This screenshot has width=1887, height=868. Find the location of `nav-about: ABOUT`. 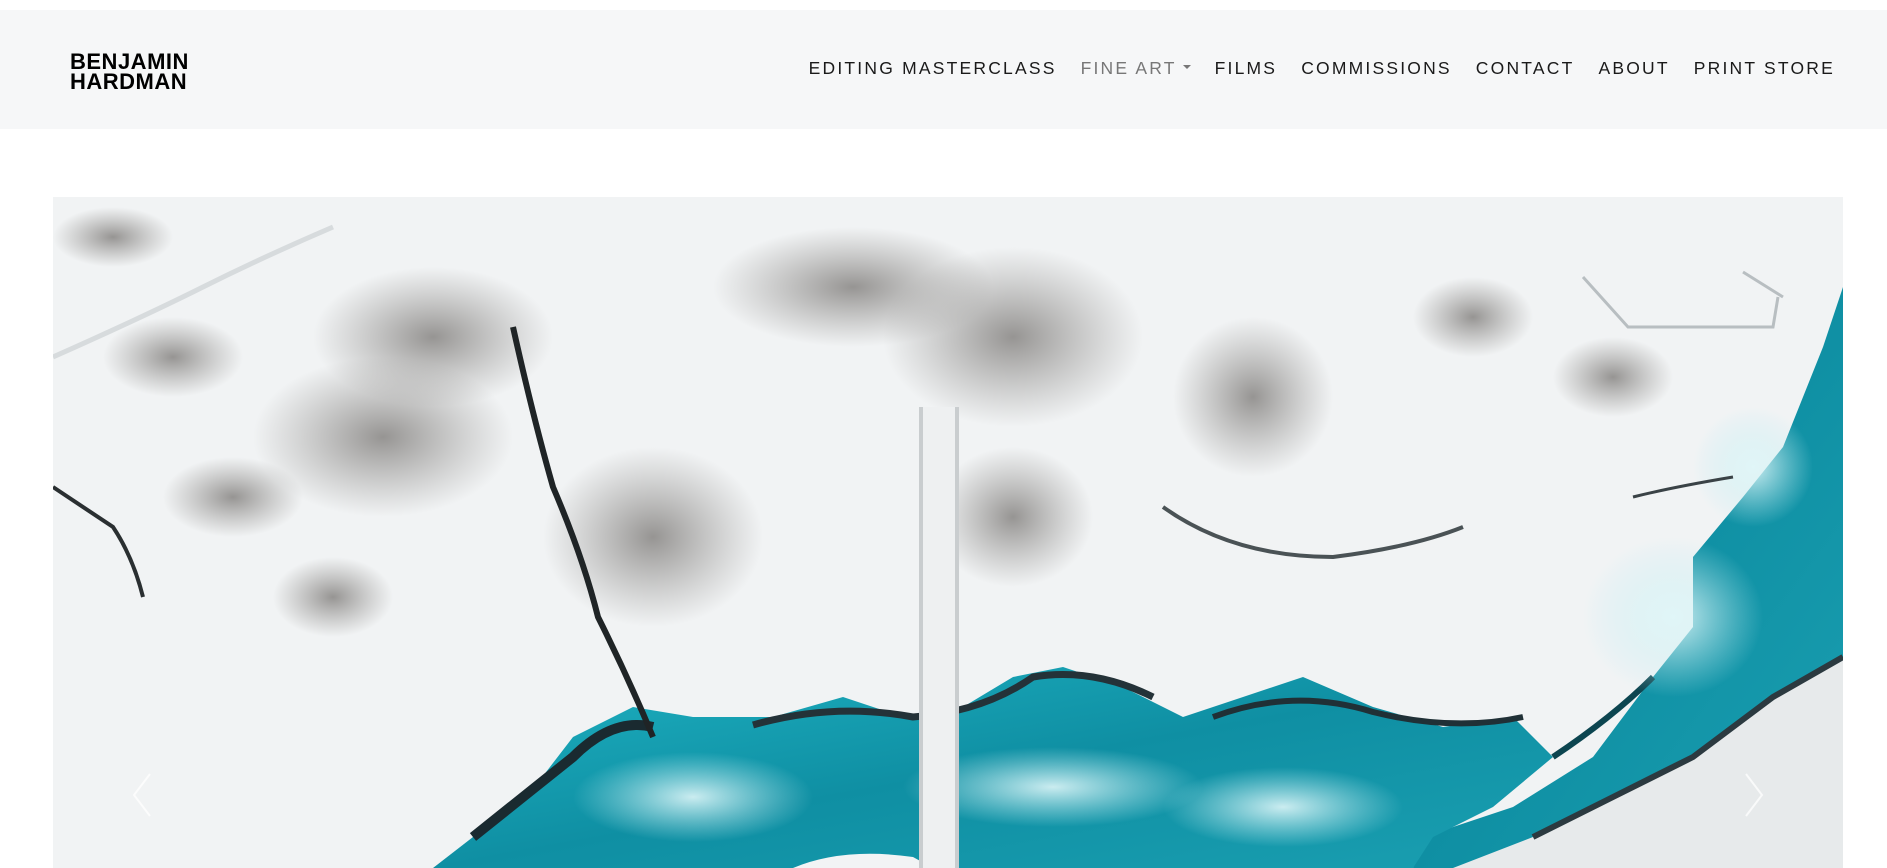

nav-about: ABOUT is located at coordinates (1633, 68).